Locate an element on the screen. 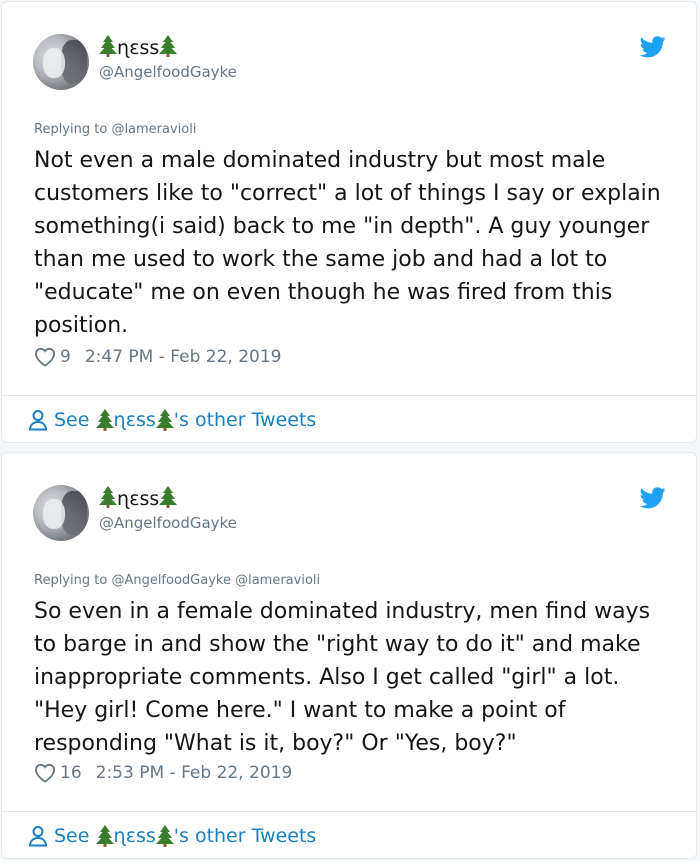 This screenshot has height=861, width=700. tweet-meta: 9 2:47 PM - Feb 22, 2019 is located at coordinates (157, 357).